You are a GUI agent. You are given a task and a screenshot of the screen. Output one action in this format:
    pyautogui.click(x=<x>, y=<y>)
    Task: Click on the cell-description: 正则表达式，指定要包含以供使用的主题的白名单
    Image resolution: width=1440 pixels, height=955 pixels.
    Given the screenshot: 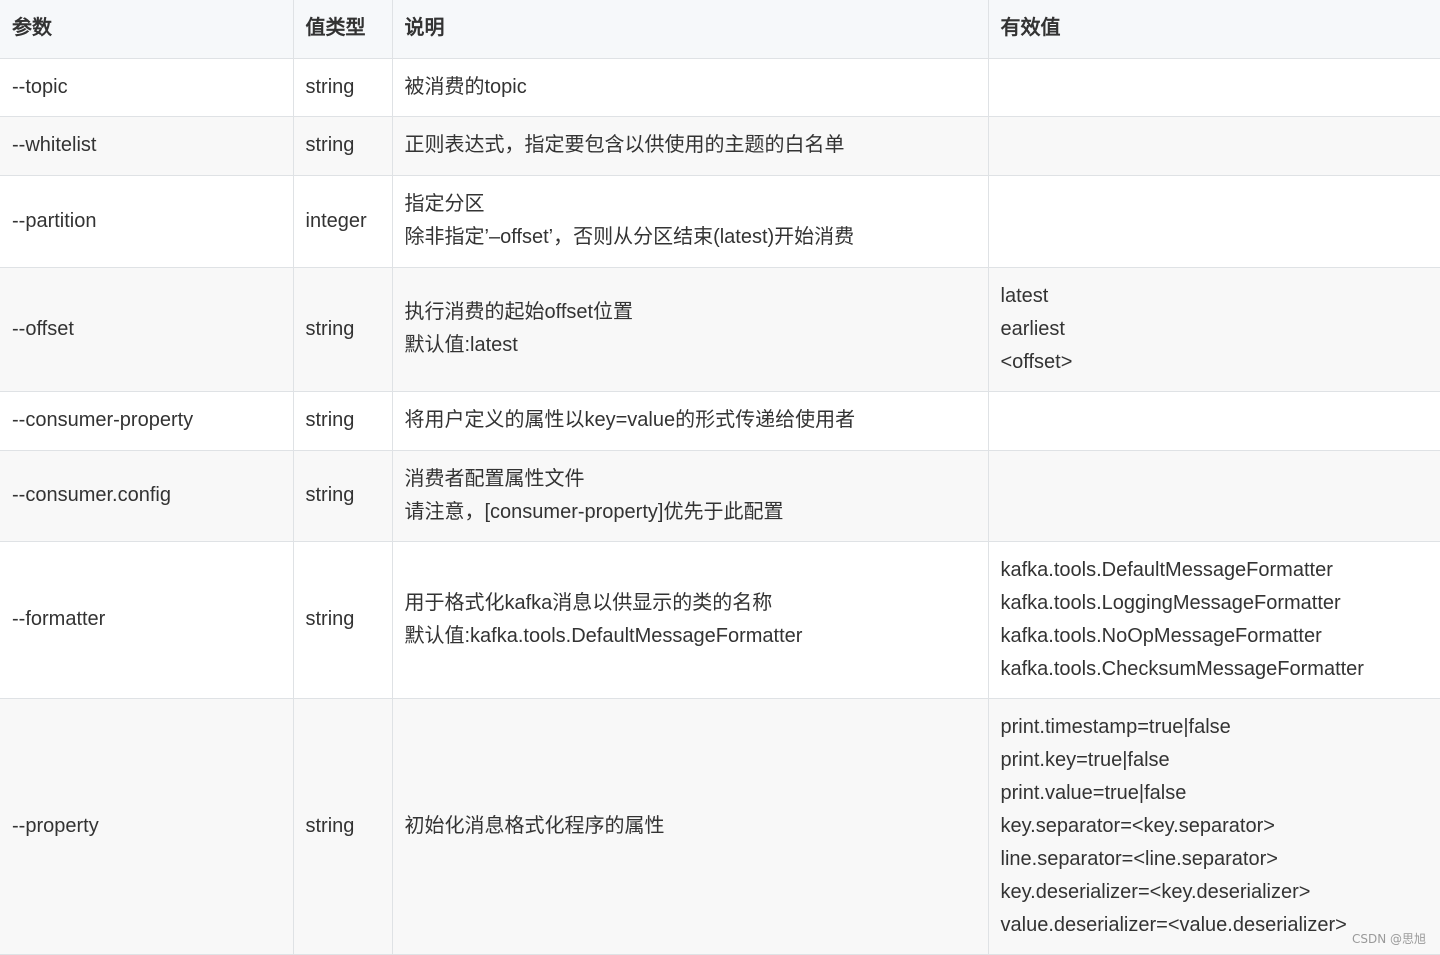 What is the action you would take?
    pyautogui.click(x=690, y=145)
    